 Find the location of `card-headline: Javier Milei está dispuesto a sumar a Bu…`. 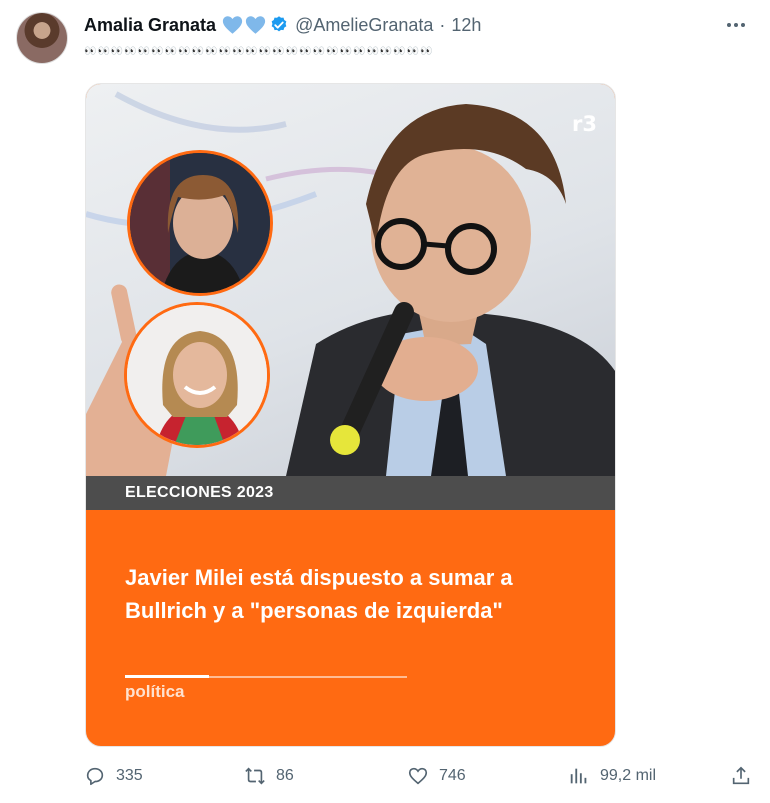

card-headline: Javier Milei está dispuesto a sumar a Bu… is located at coordinates (319, 594).